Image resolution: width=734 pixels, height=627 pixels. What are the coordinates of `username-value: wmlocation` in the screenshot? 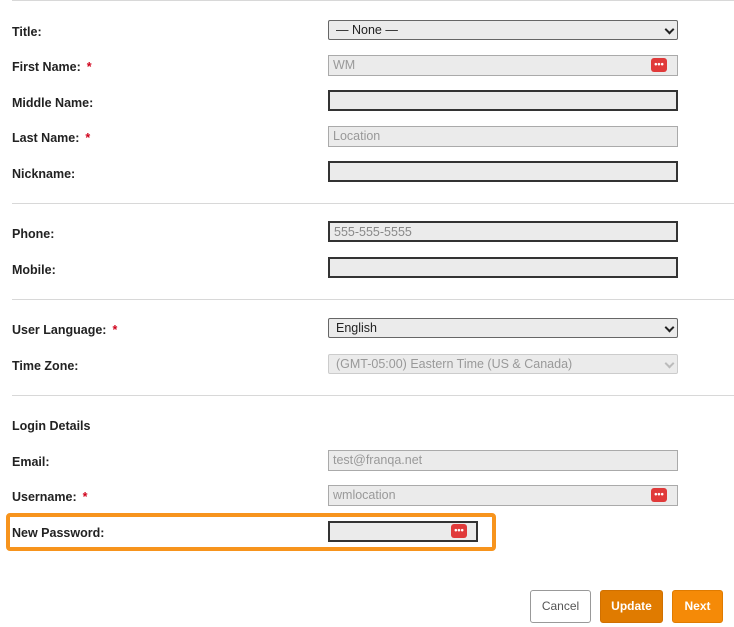 It's located at (364, 495).